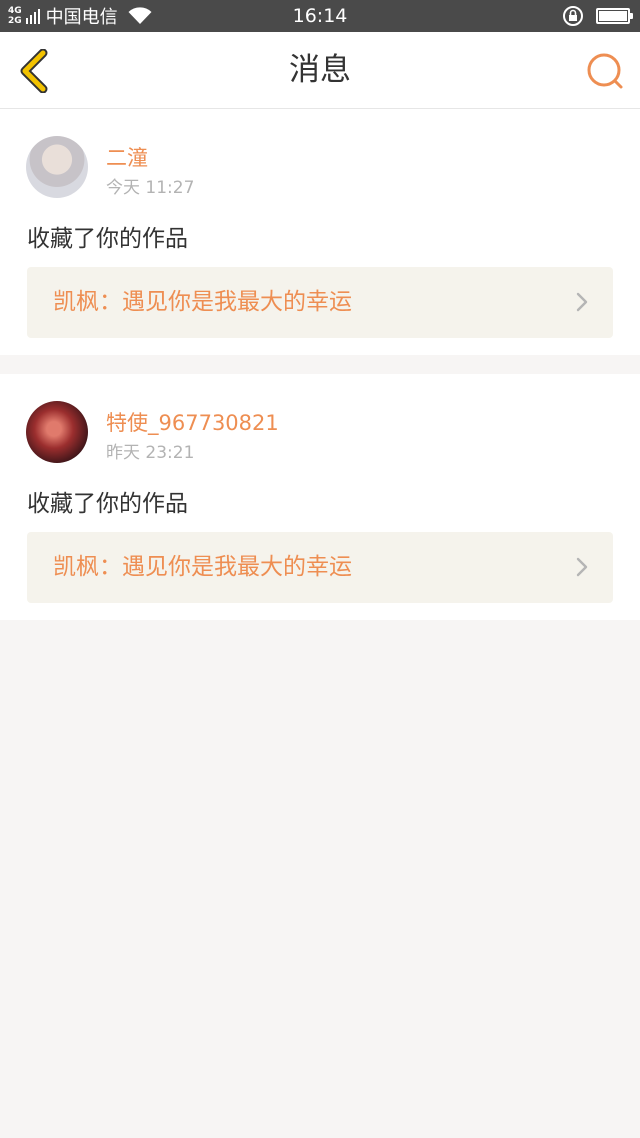  I want to click on battery-icon, so click(614, 16).